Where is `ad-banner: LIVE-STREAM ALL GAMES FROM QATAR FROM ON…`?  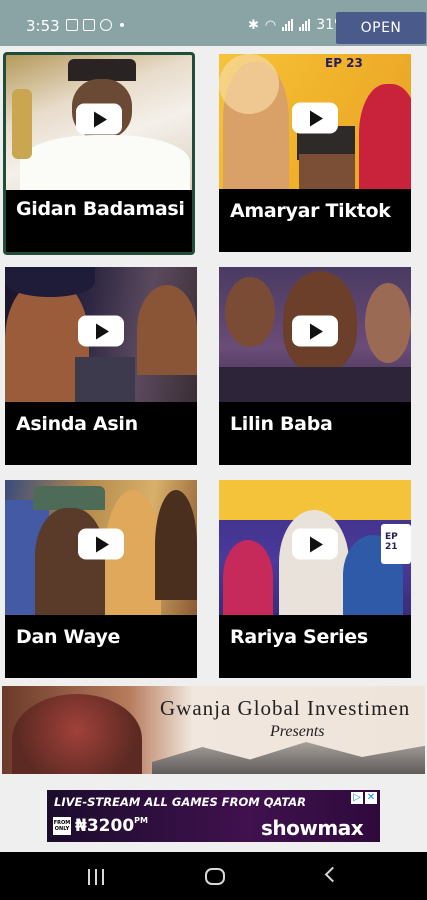 ad-banner: LIVE-STREAM ALL GAMES FROM QATAR FROM ON… is located at coordinates (213, 816).